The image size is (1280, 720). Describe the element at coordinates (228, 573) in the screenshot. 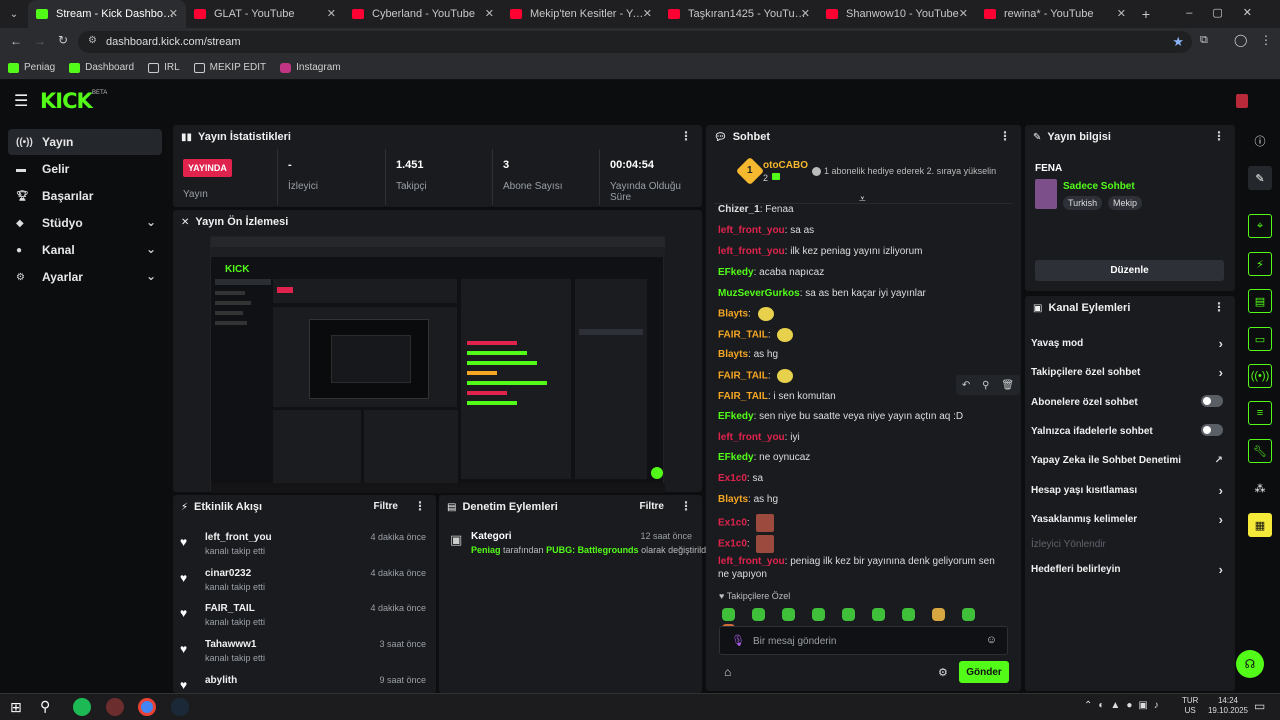

I see `activity-username: cinar0232` at that location.